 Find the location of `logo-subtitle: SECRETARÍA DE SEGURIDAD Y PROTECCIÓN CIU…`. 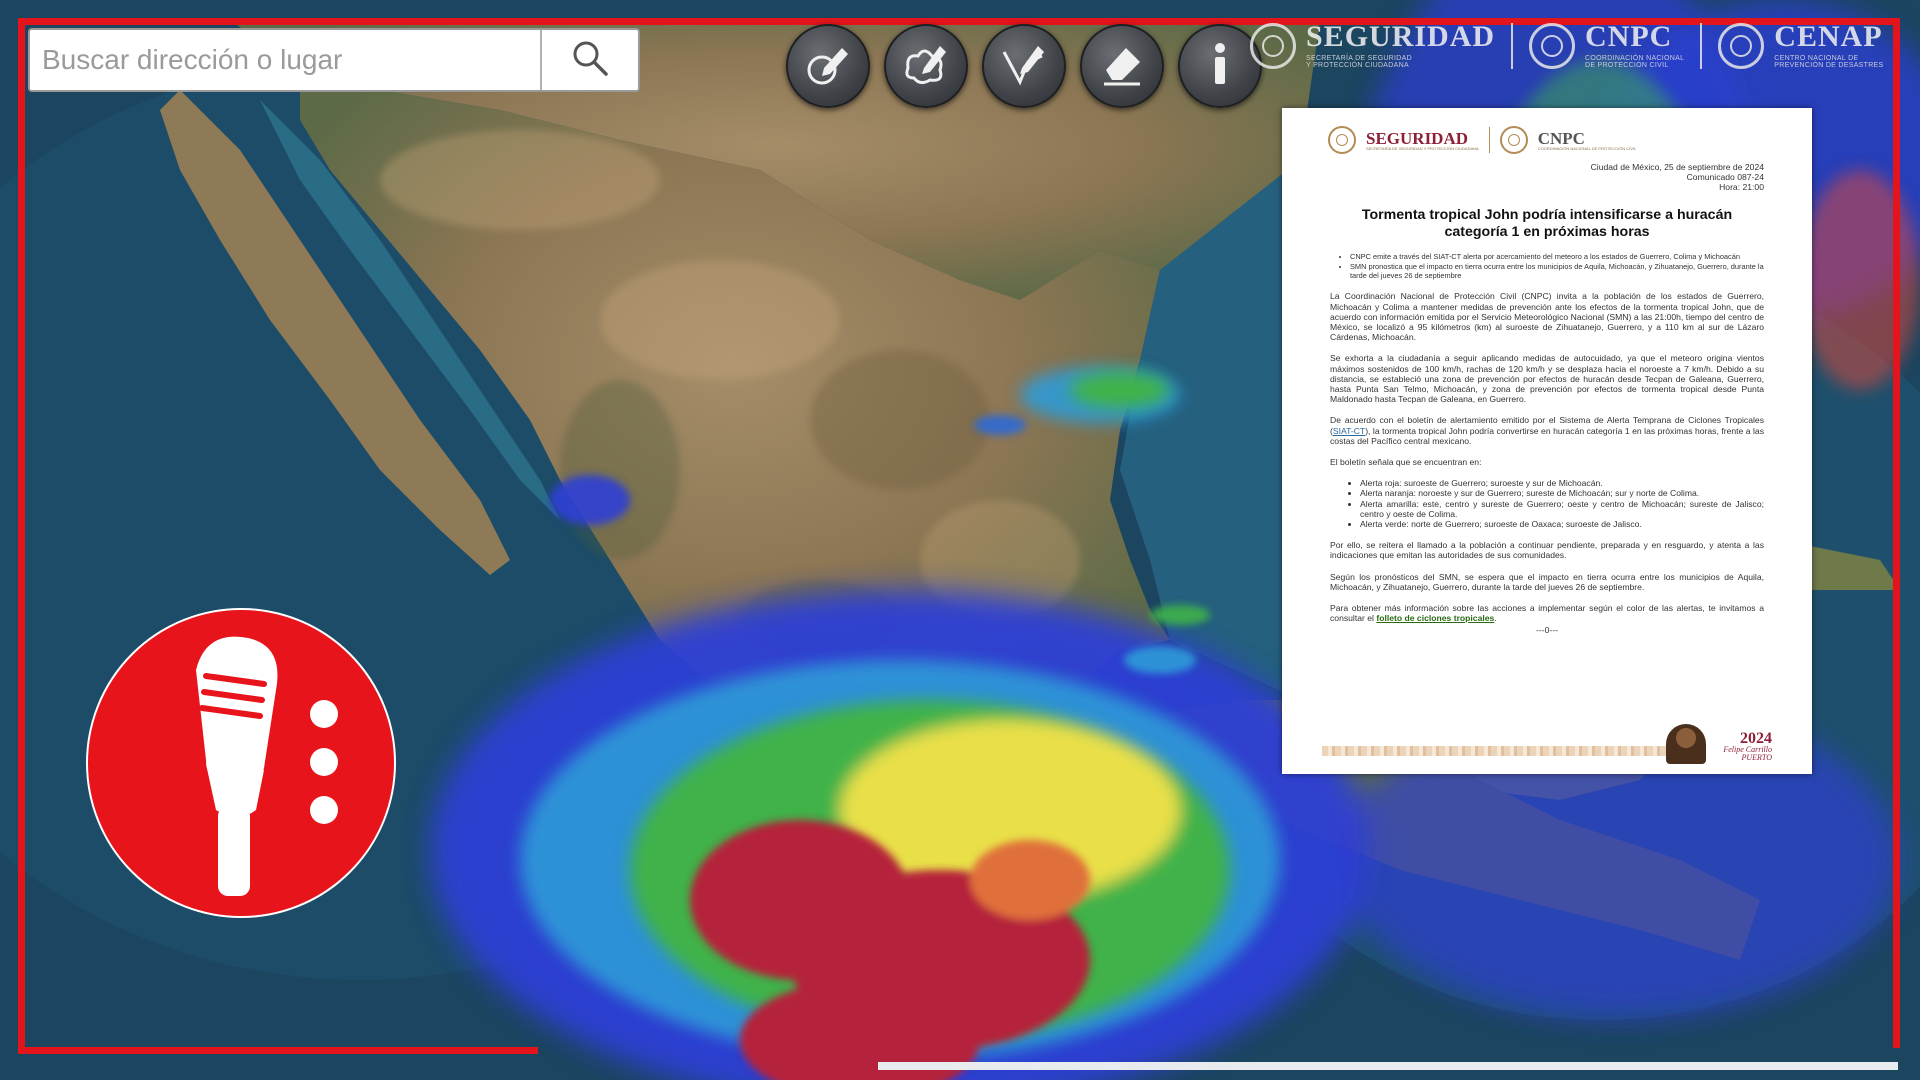

logo-subtitle: SECRETARÍA DE SEGURIDAD Y PROTECCIÓN CIU… is located at coordinates (1359, 62).